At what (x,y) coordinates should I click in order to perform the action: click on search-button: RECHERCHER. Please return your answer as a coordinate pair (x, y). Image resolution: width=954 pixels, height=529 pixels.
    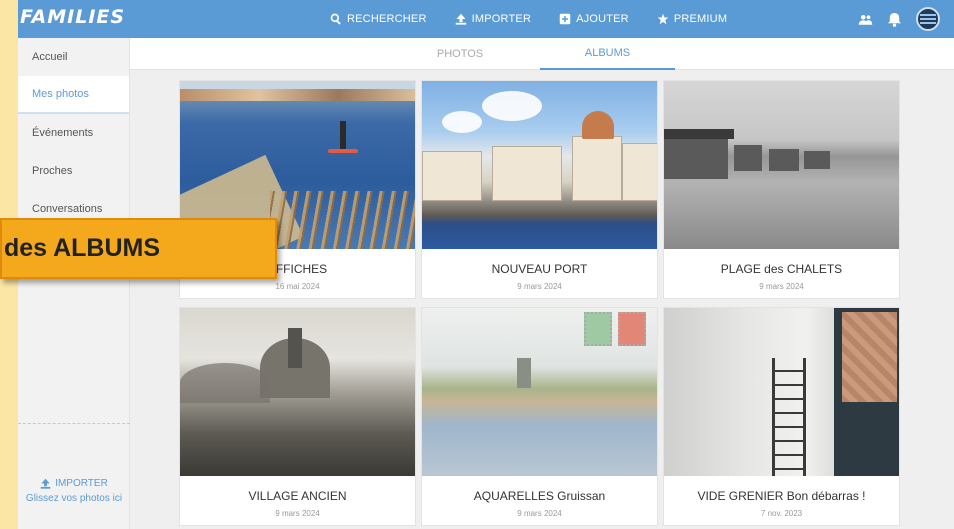
    Looking at the image, I should click on (378, 19).